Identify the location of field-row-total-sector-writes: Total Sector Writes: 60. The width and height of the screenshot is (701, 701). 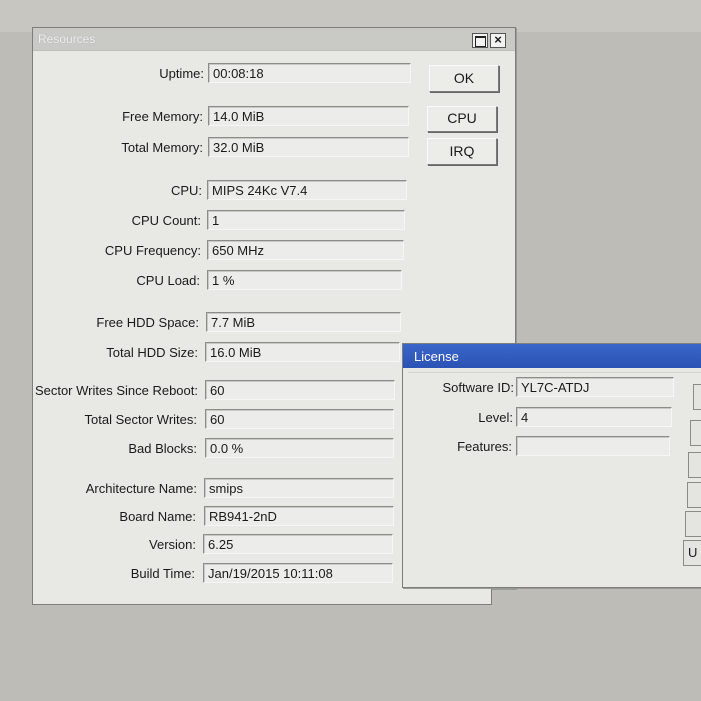
(233, 420).